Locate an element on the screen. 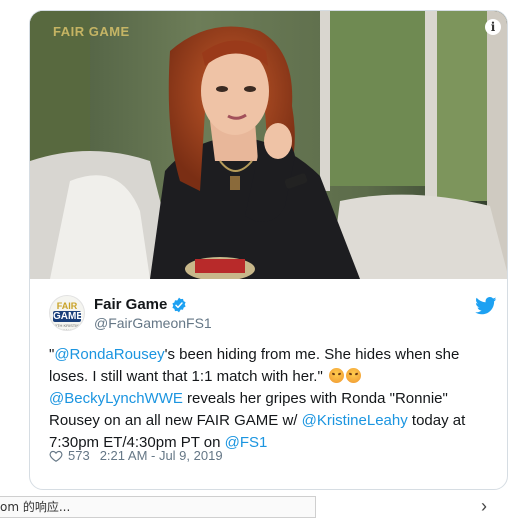  name-row: Fair Game is located at coordinates (140, 304).